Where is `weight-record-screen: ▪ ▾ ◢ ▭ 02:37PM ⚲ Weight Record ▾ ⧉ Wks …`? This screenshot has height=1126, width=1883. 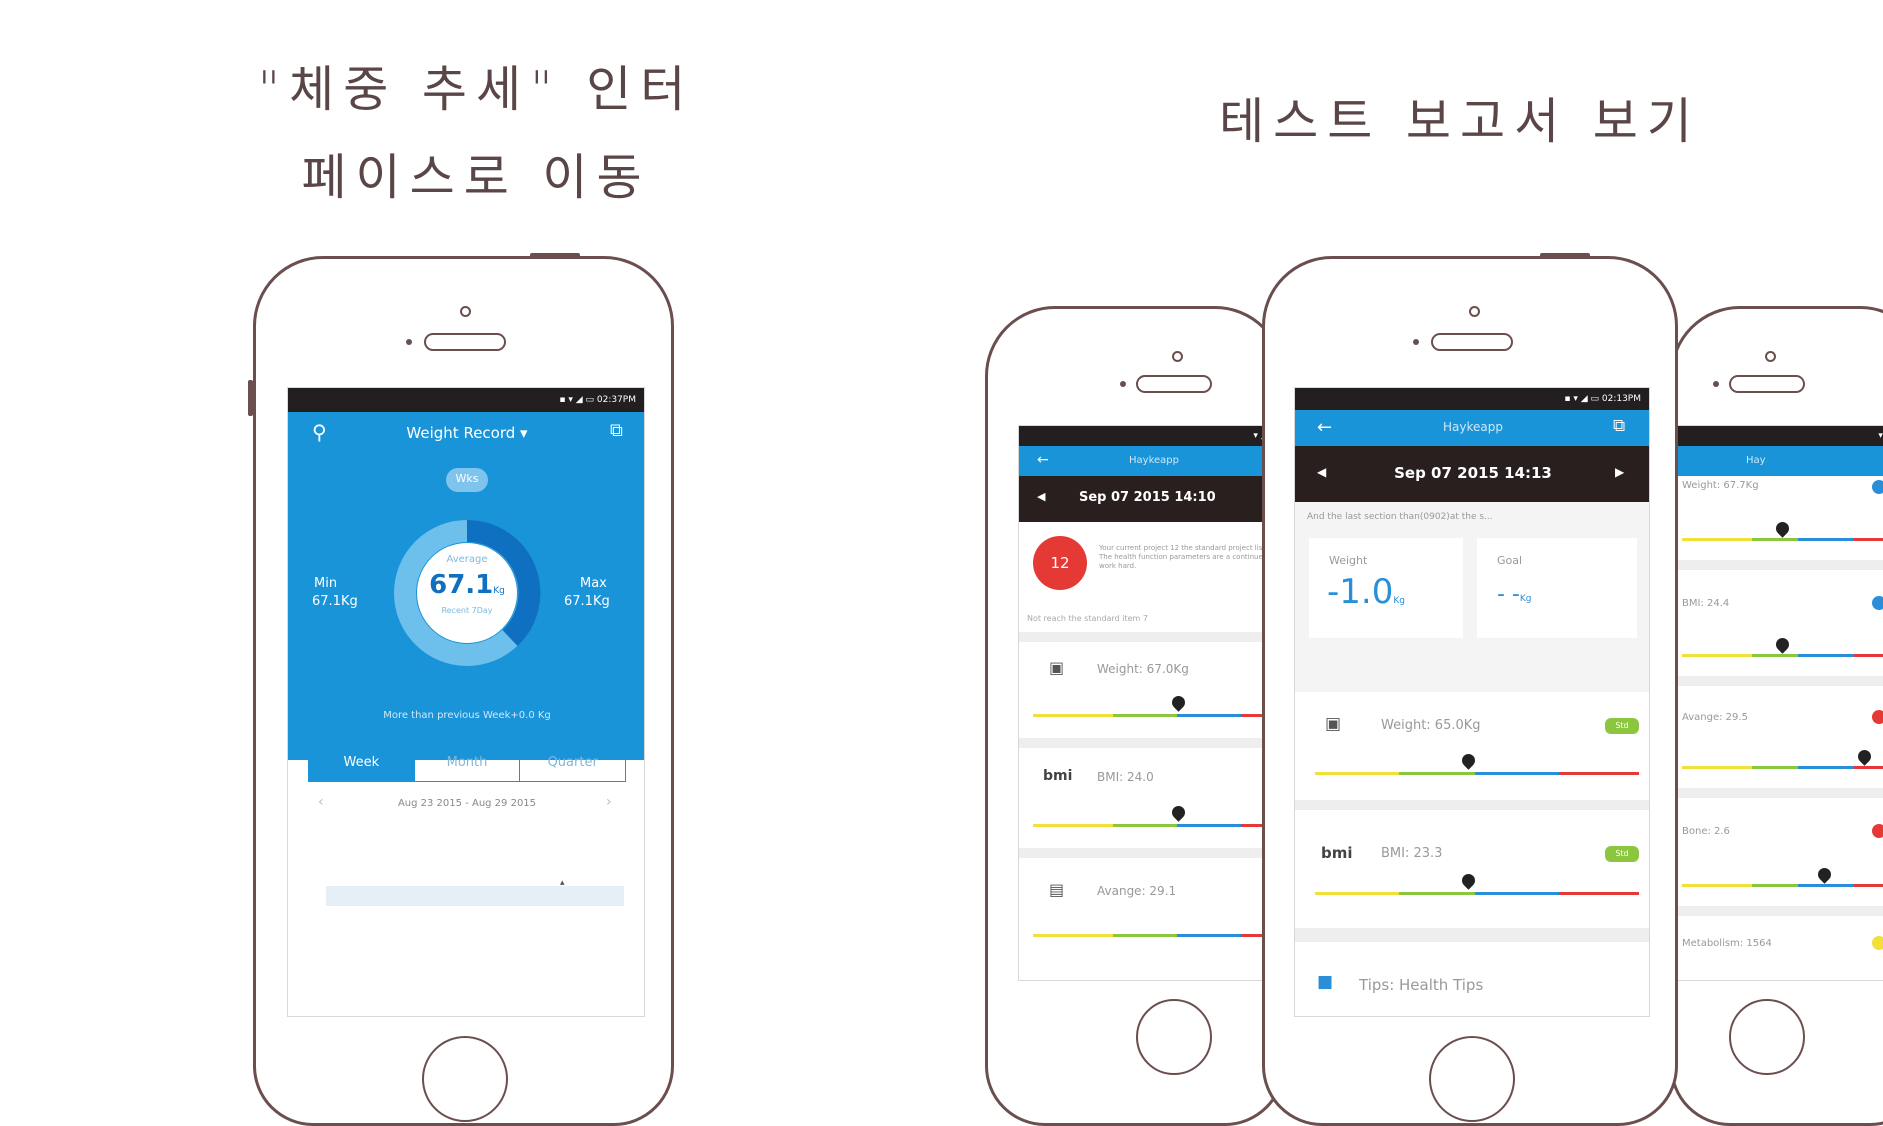
weight-record-screen: ▪ ▾ ◢ ▭ 02:37PM ⚲ Weight Record ▾ ⧉ Wks … is located at coordinates (466, 702).